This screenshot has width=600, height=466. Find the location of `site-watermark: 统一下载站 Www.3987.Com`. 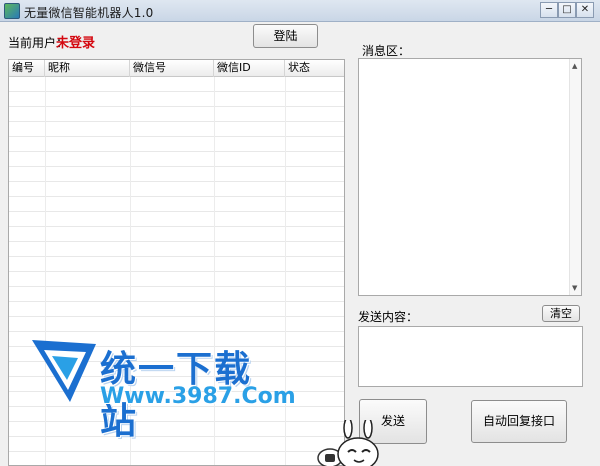

site-watermark: 统一下载站 Www.3987.Com is located at coordinates (163, 386).